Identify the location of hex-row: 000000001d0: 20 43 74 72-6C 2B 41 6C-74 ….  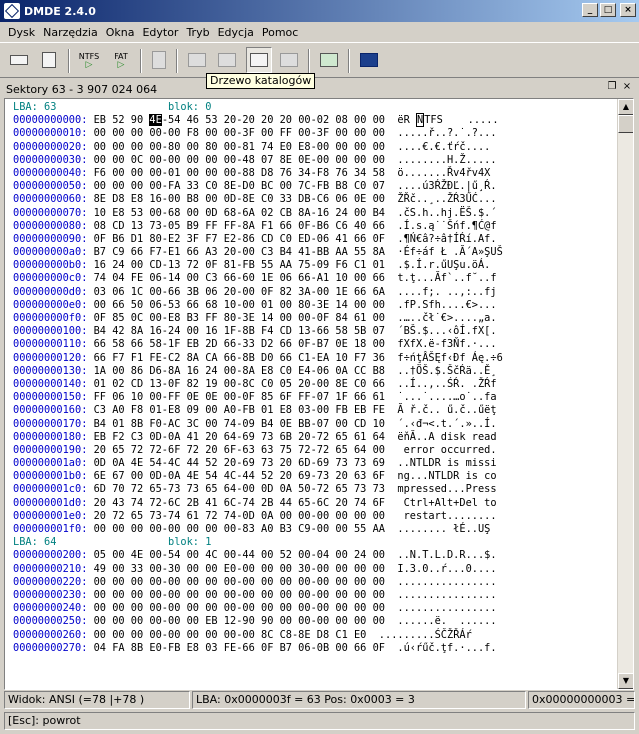
(315, 503).